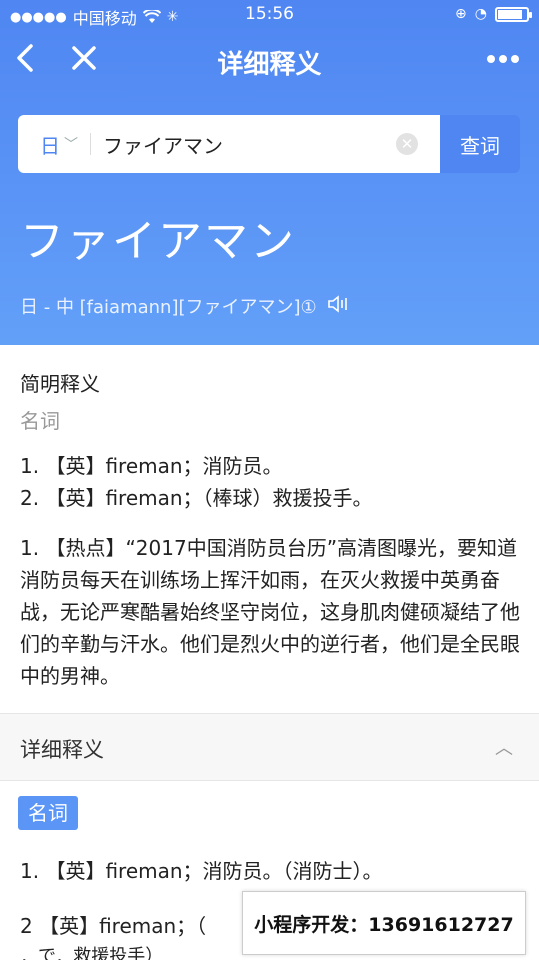  What do you see at coordinates (60, 384) in the screenshot?
I see `brief-section-title: 简明释义` at bounding box center [60, 384].